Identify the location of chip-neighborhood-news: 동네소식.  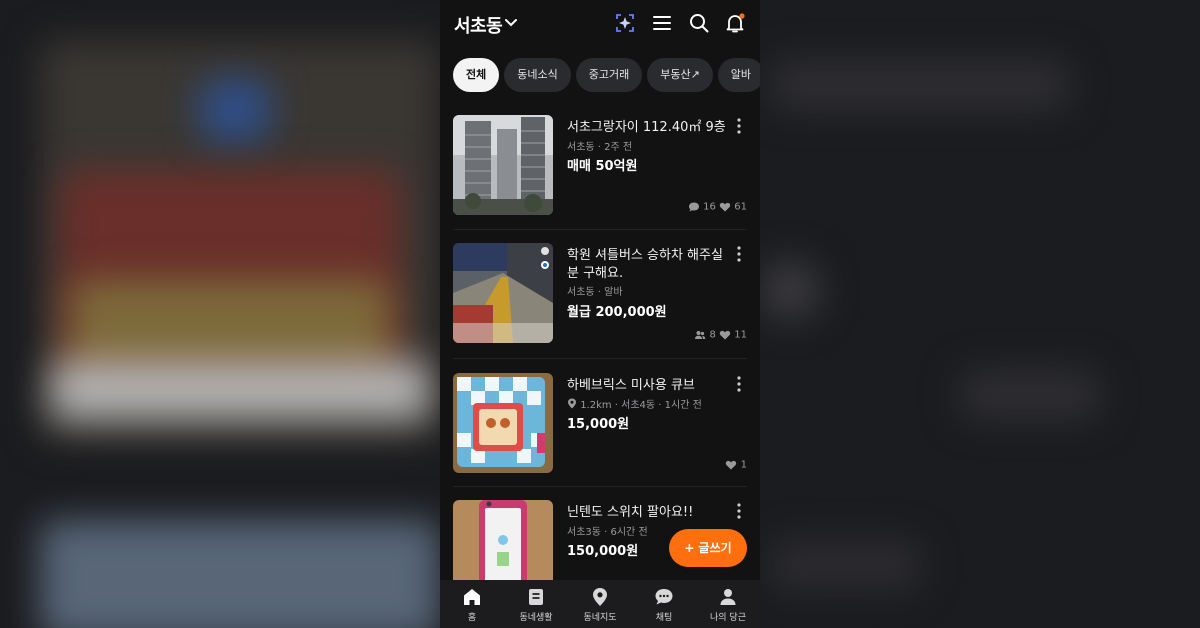
(537, 75).